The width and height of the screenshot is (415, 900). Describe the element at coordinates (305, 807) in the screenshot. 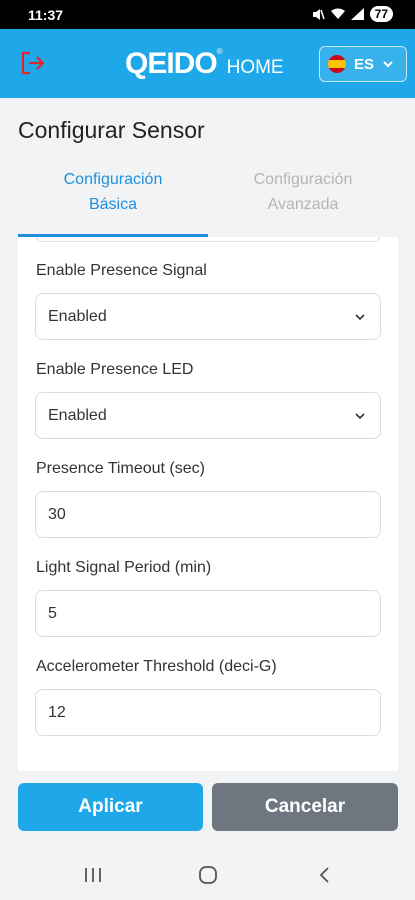

I see `cancel-button: Cancelar` at that location.